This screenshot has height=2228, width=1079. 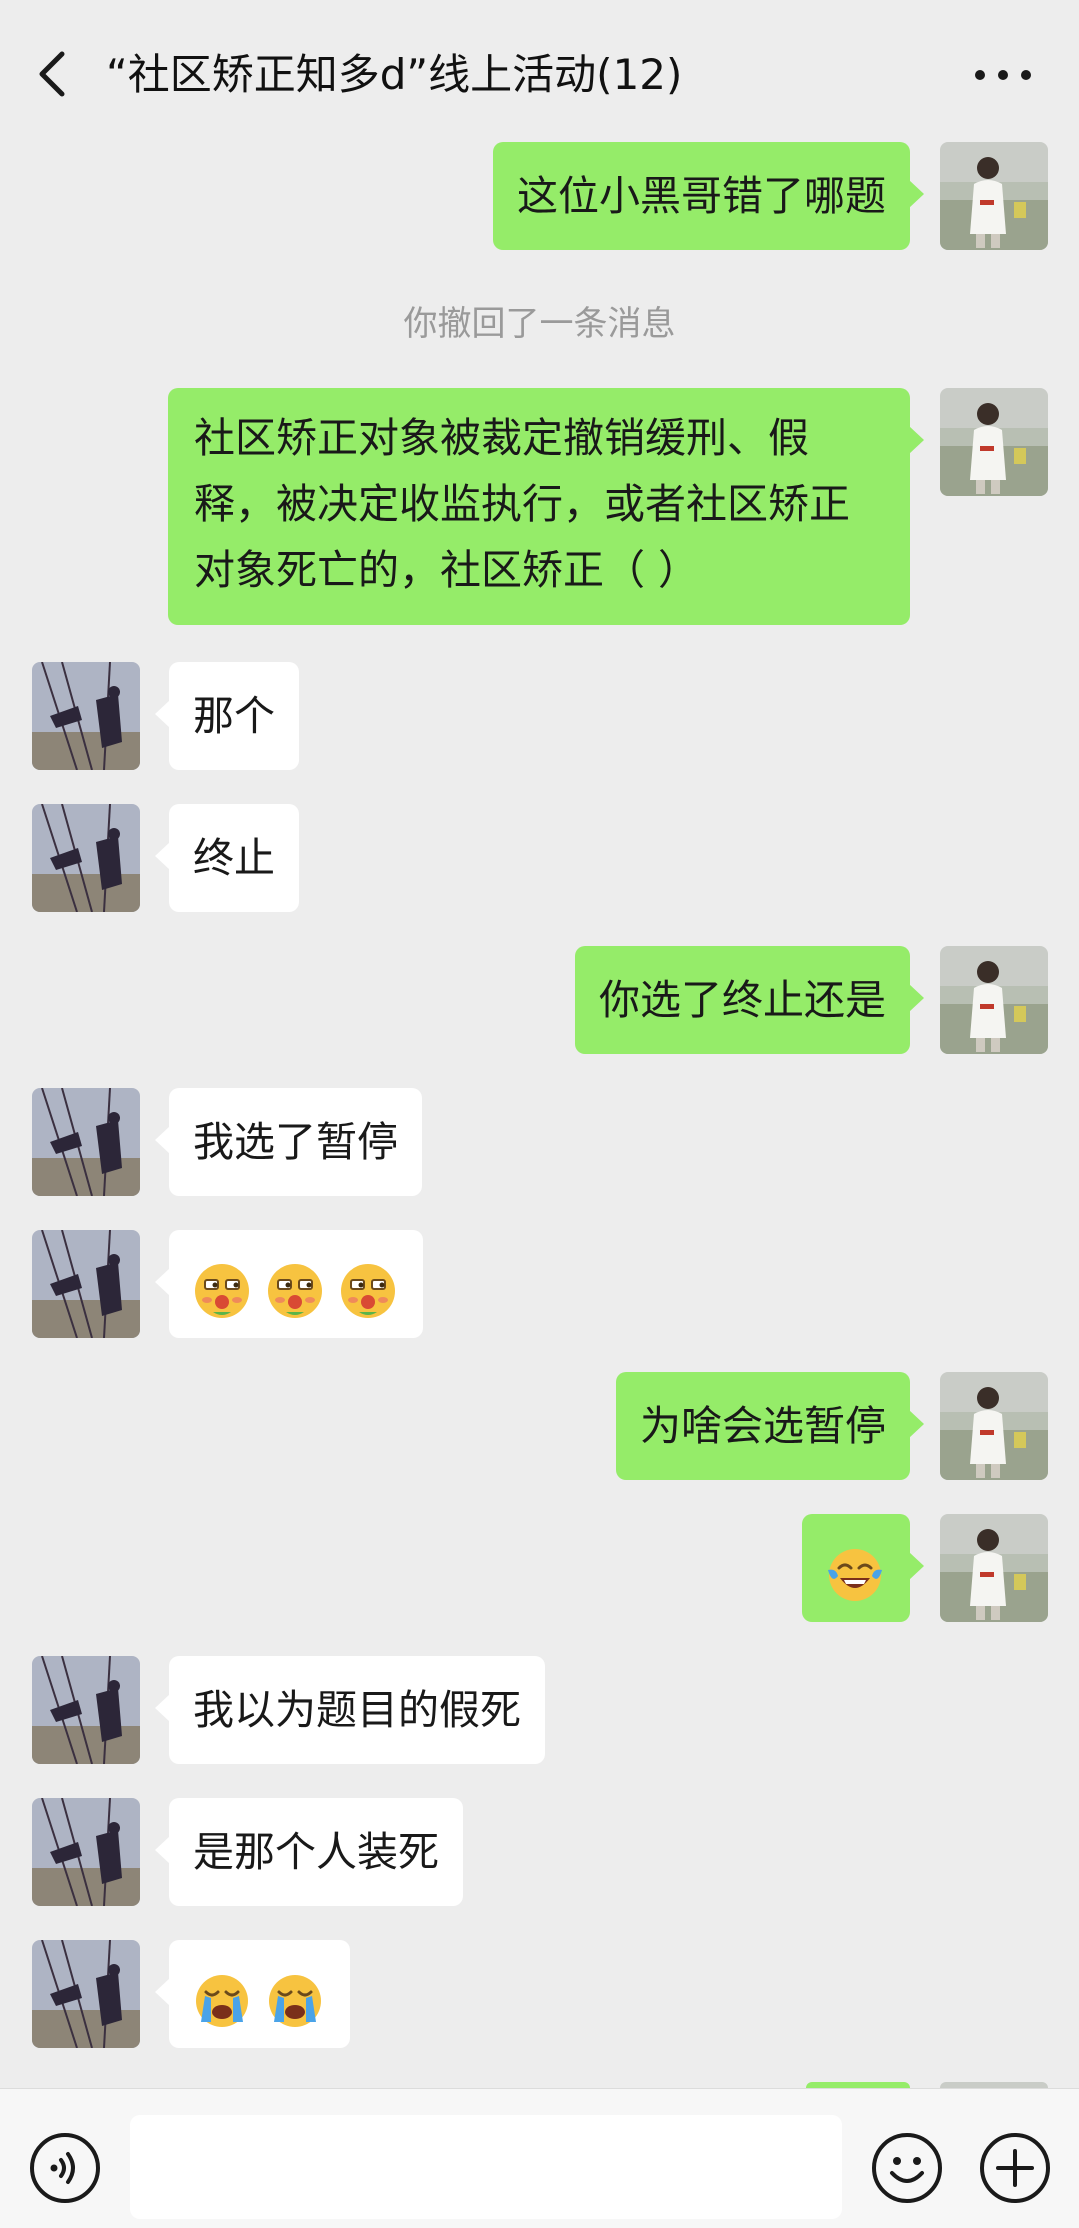 I want to click on message-bubble: 为啥会选暂停, so click(x=770, y=1426).